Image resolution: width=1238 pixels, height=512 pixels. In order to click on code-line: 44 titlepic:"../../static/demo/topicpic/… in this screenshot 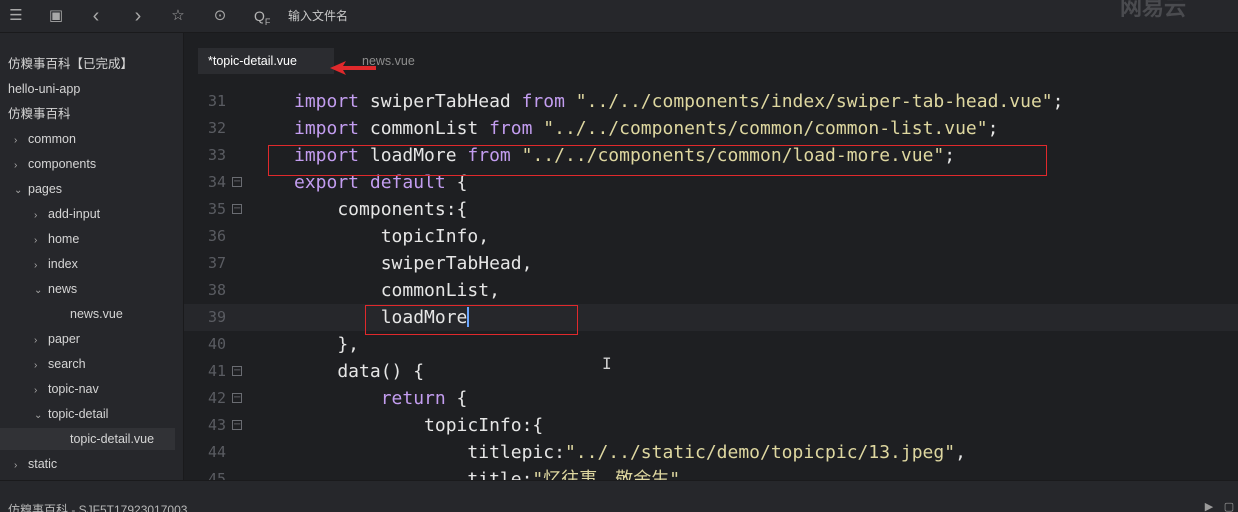, I will do `click(711, 452)`.